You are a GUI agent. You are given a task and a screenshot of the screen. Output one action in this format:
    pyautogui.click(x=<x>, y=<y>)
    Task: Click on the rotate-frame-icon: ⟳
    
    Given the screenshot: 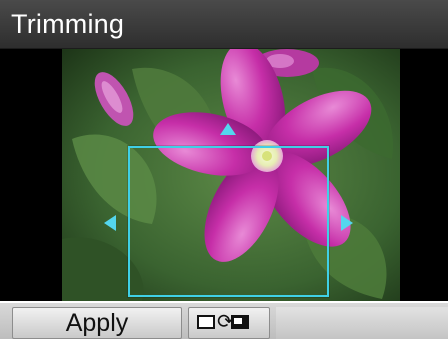 What is the action you would take?
    pyautogui.click(x=229, y=321)
    